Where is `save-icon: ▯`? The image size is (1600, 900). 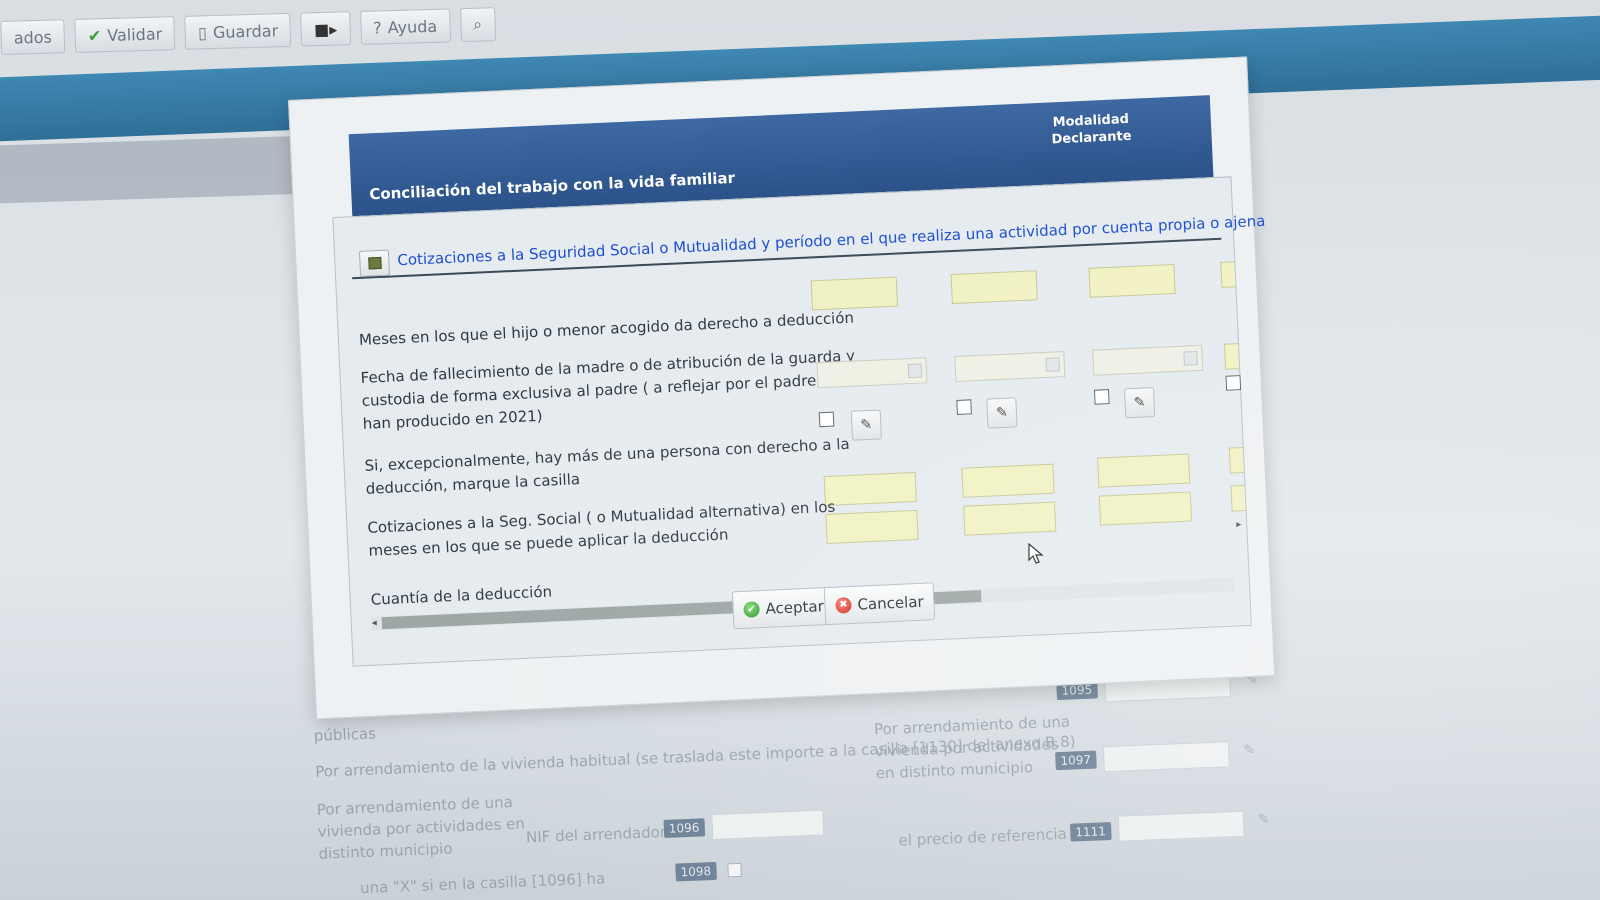 save-icon: ▯ is located at coordinates (202, 32).